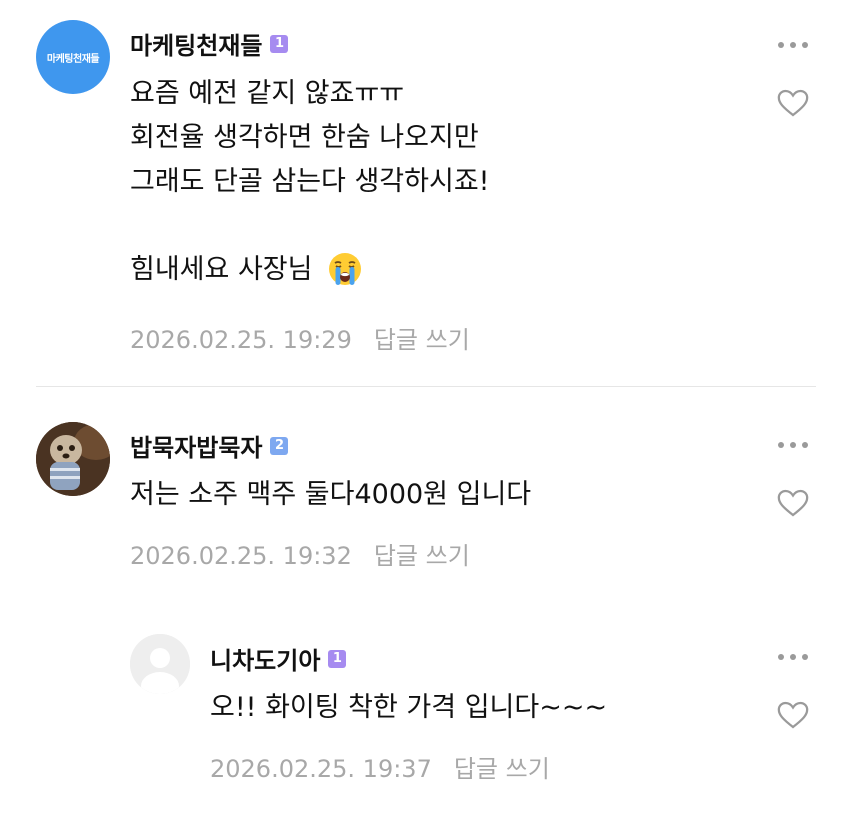  I want to click on comment-author: 마케팅천재들 1, so click(209, 43).